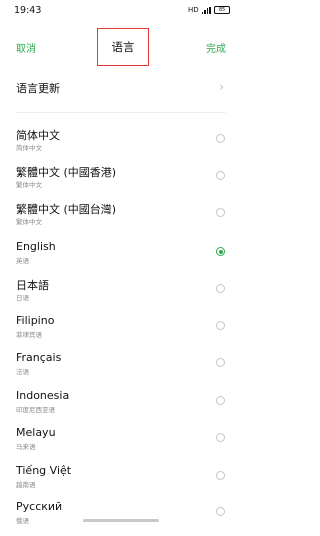  Describe the element at coordinates (121, 407) in the screenshot. I see `language-item: Indonesia 印度尼西亚语` at that location.